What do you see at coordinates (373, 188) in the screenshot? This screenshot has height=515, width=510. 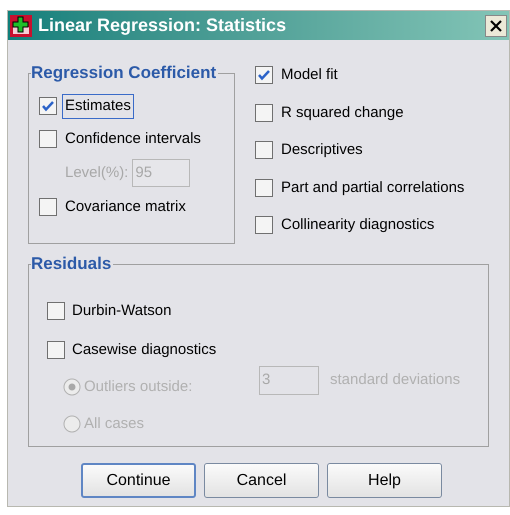 I see `checkbox-label: Part and partial correlations` at bounding box center [373, 188].